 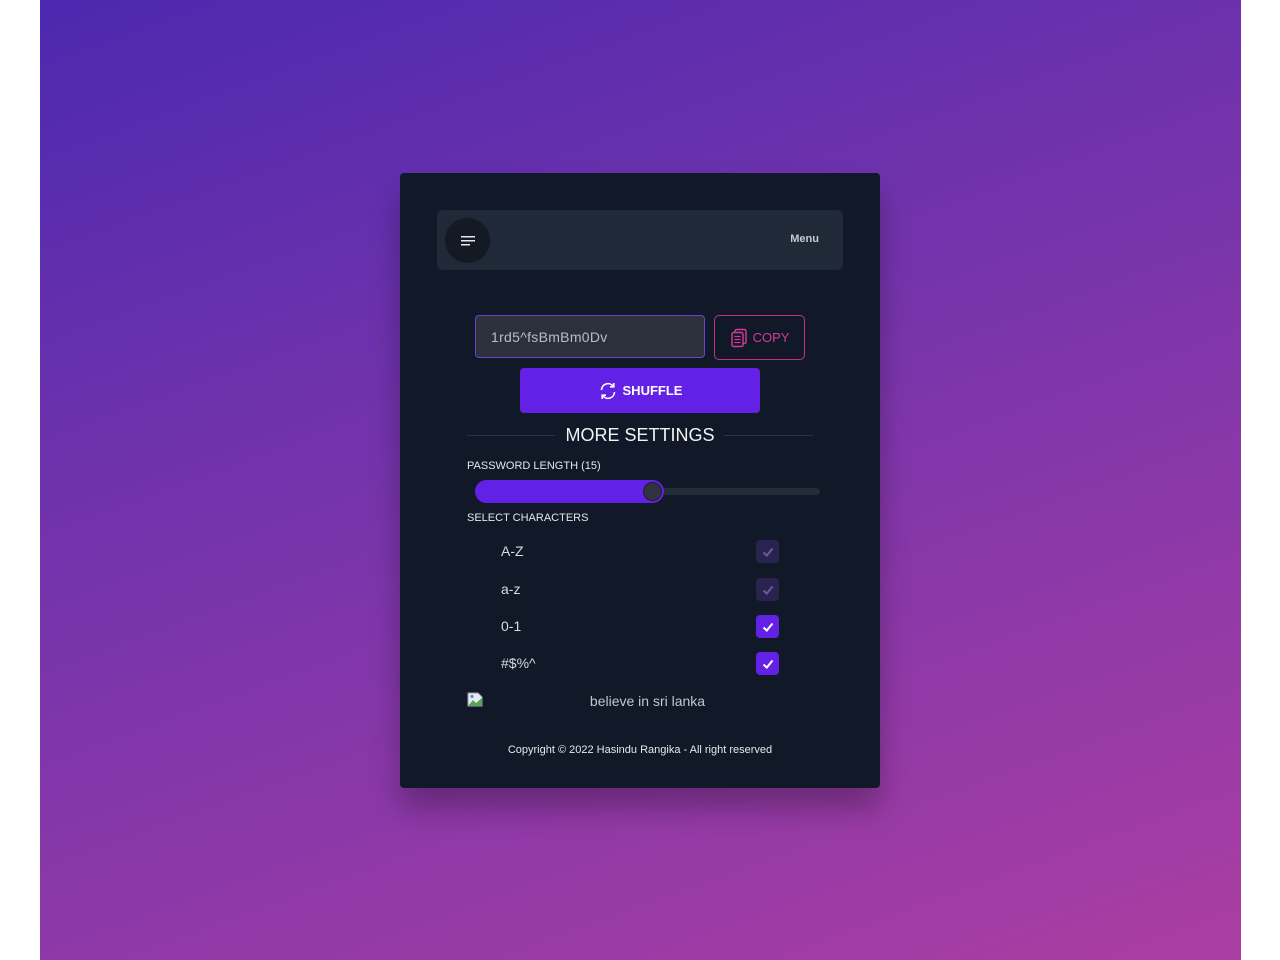 I want to click on numbers-checkbox, so click(x=767, y=626).